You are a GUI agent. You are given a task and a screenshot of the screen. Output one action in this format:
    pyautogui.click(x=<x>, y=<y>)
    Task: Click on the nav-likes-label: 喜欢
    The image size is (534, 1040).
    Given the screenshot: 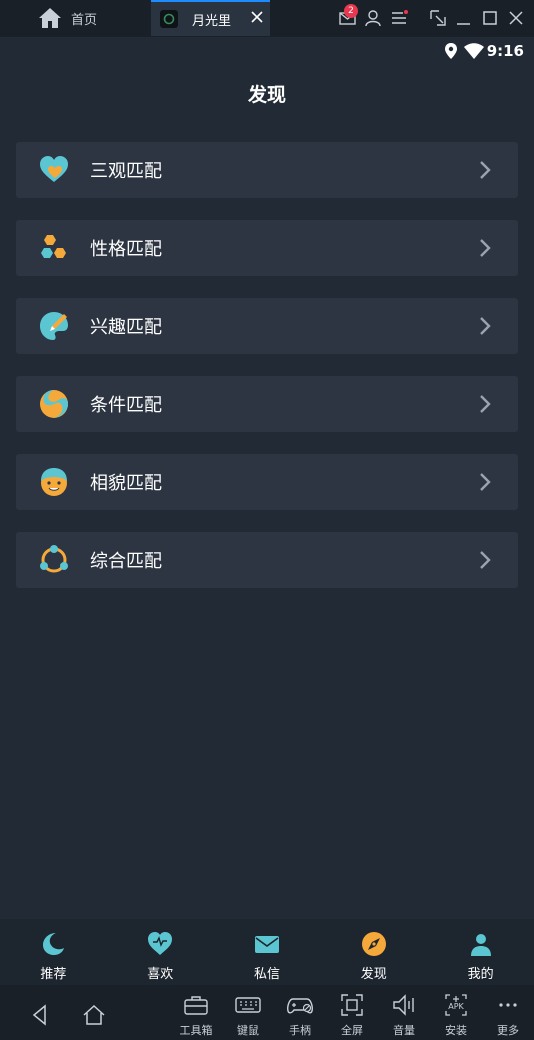 What is the action you would take?
    pyautogui.click(x=160, y=974)
    